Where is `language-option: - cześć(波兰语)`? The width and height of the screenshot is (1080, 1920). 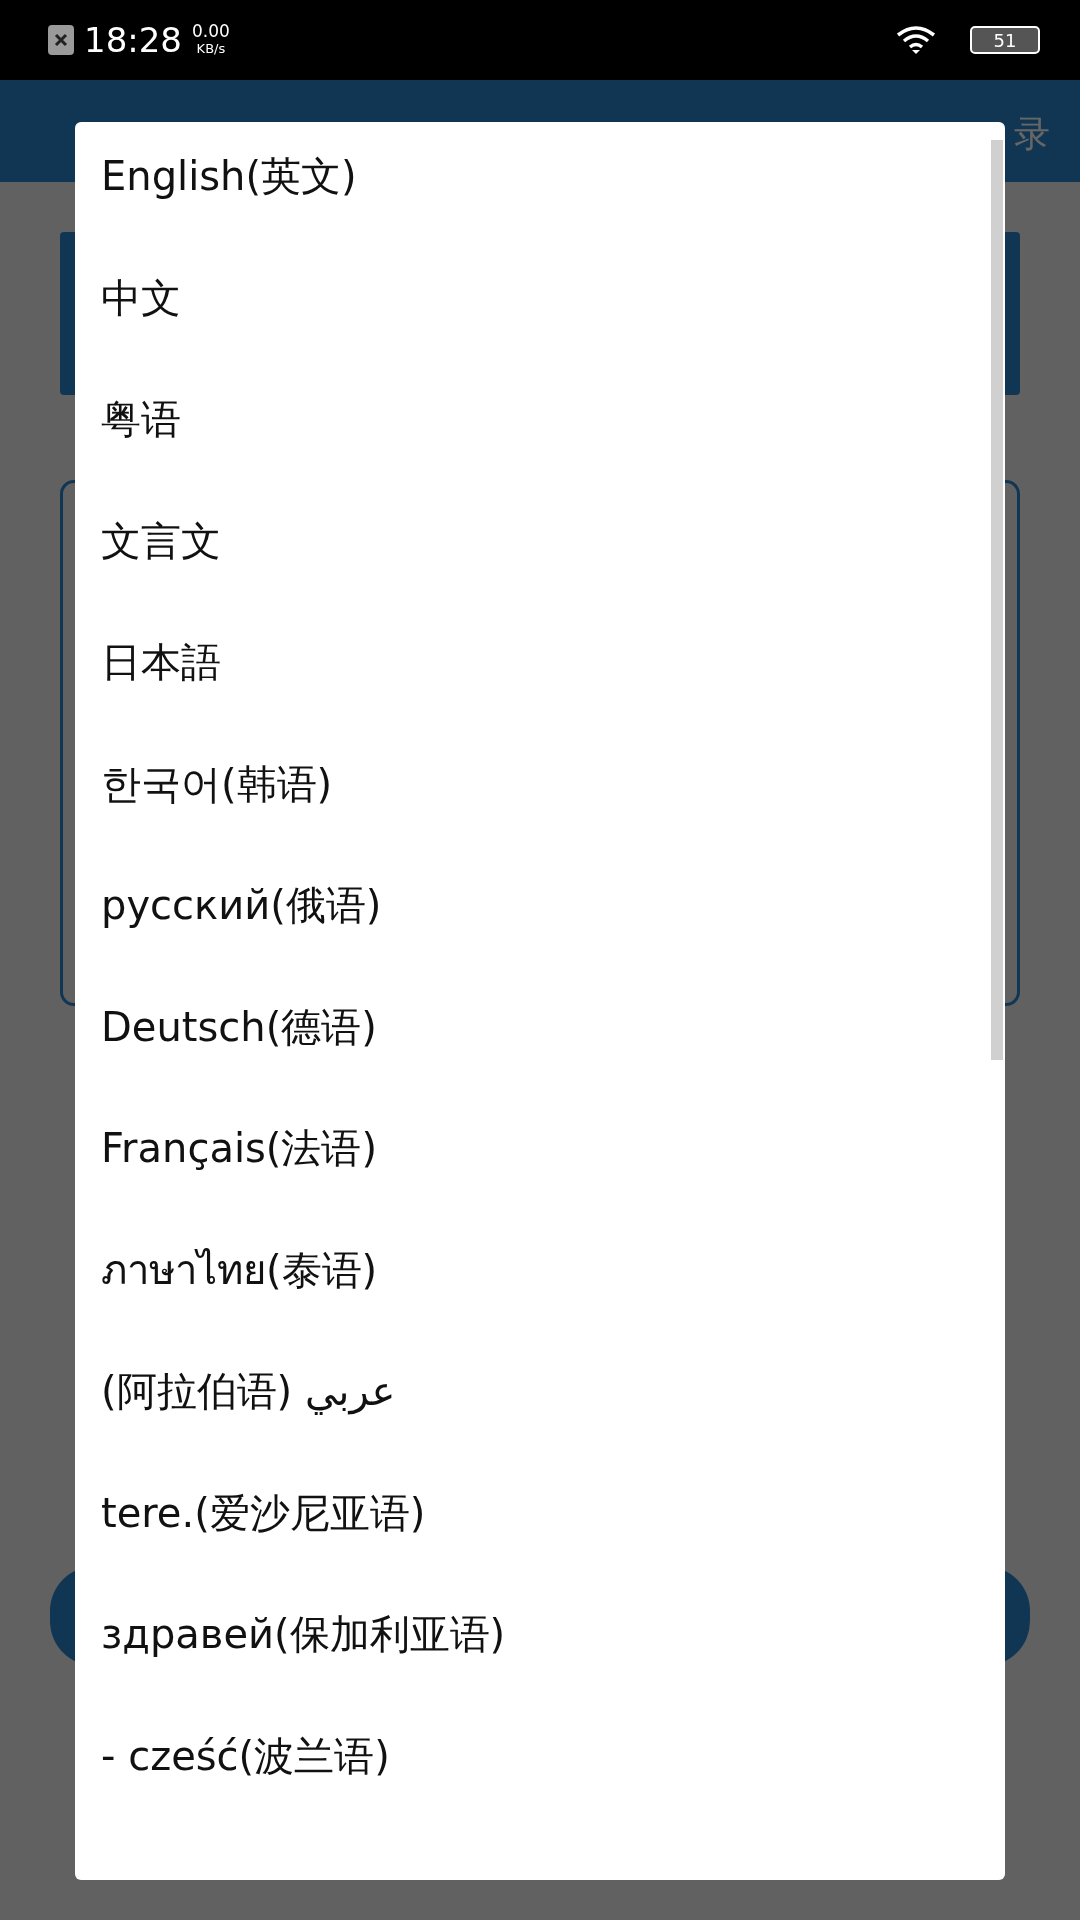 language-option: - cześć(波兰语) is located at coordinates (553, 1756).